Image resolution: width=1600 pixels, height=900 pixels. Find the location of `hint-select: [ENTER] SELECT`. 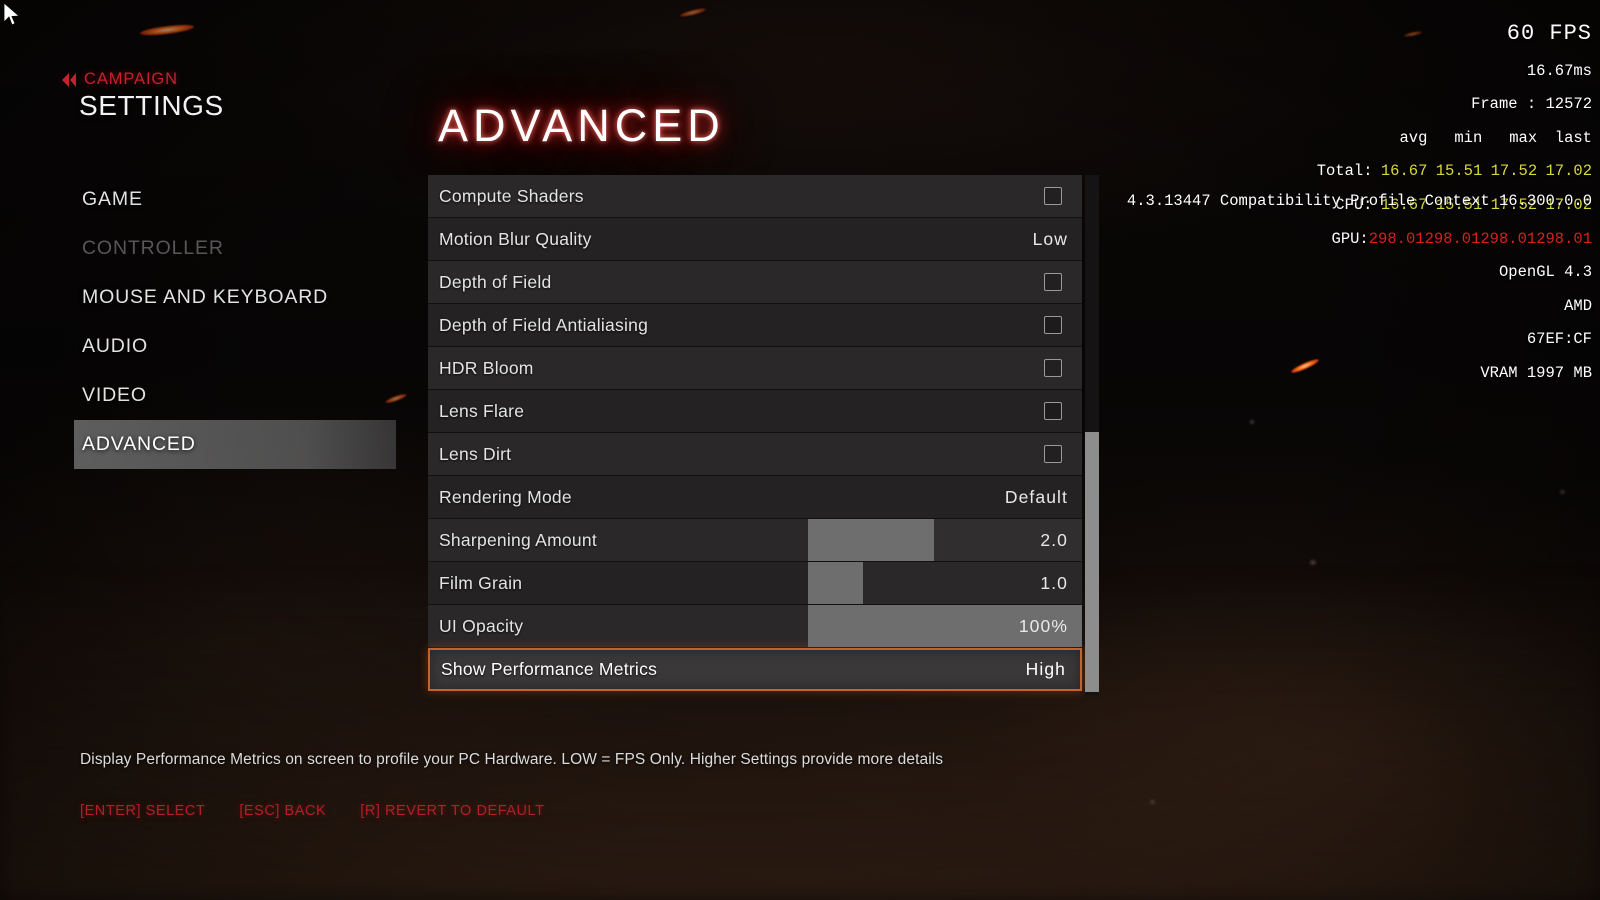

hint-select: [ENTER] SELECT is located at coordinates (142, 811).